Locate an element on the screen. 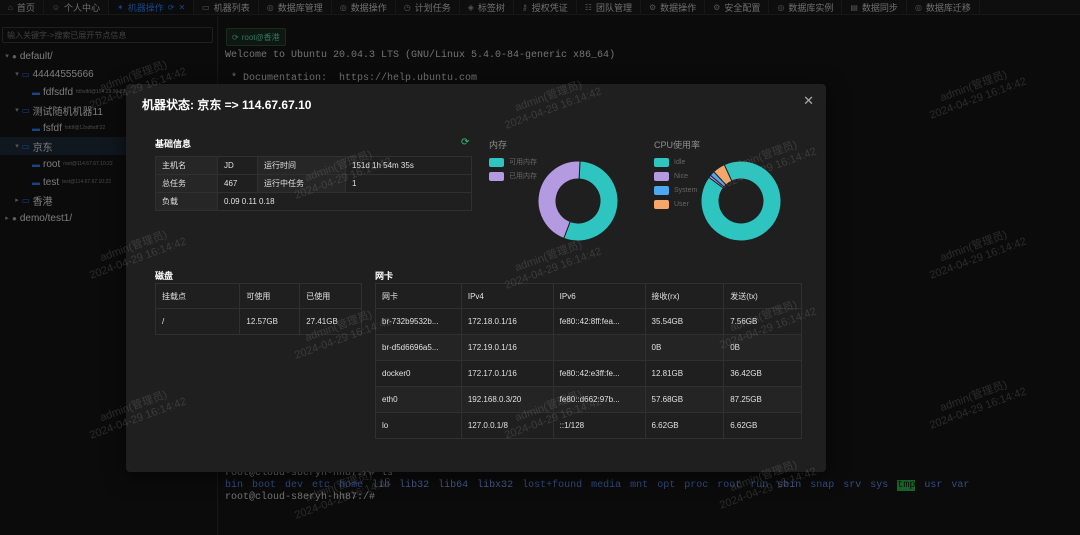 The image size is (1080, 535). column-header: 网卡 is located at coordinates (418, 296).